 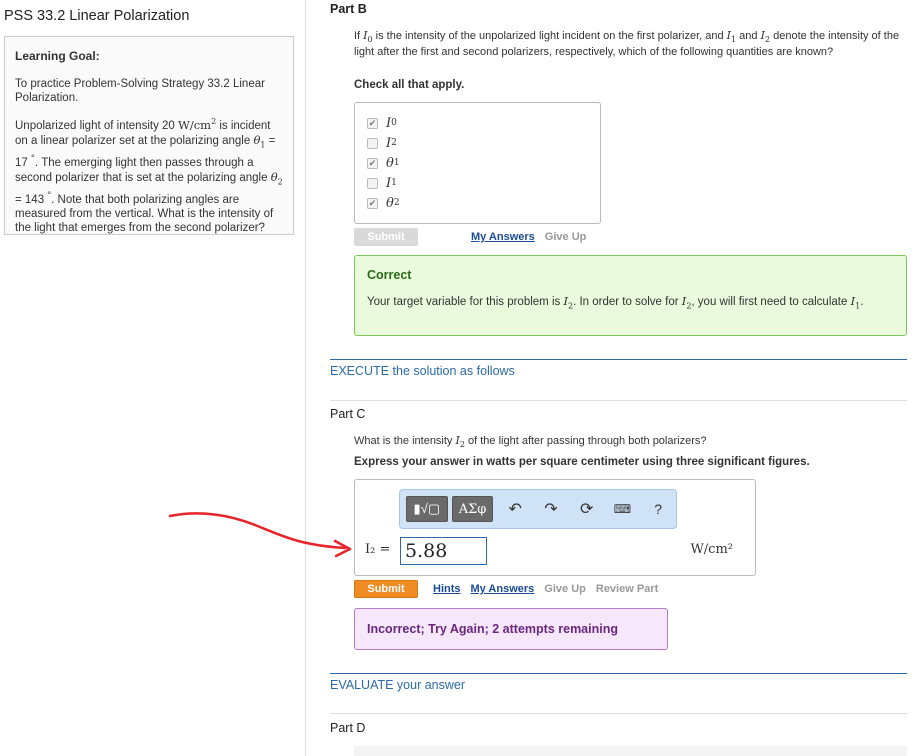 I want to click on submit-button-disabled: Submit, so click(x=386, y=237).